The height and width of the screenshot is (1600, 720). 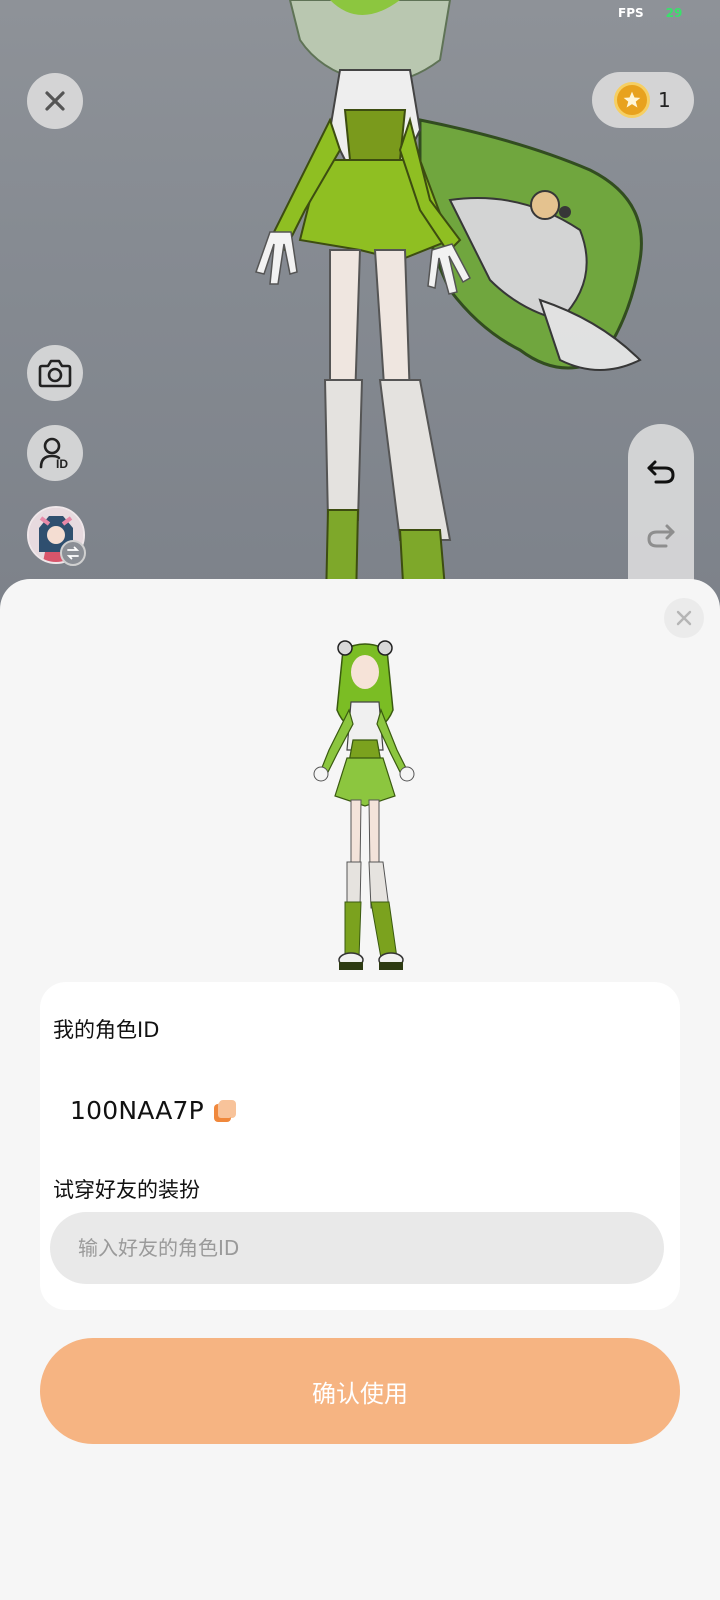 I want to click on coin-balance: 1, so click(x=643, y=100).